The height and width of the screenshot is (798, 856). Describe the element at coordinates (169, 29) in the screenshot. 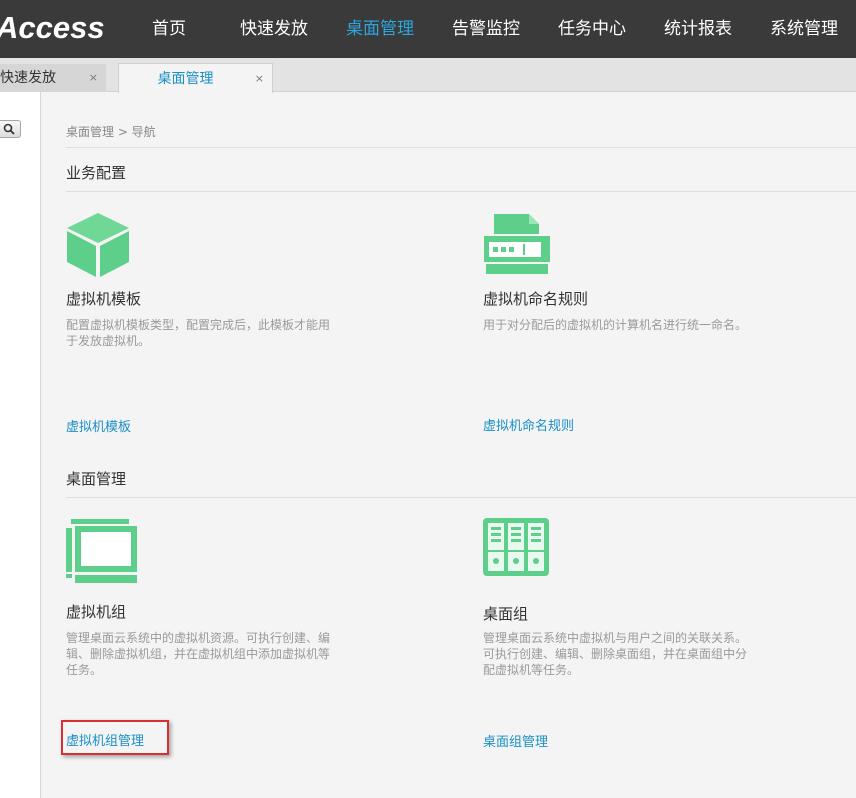

I see `nav-item-home: 首页` at that location.